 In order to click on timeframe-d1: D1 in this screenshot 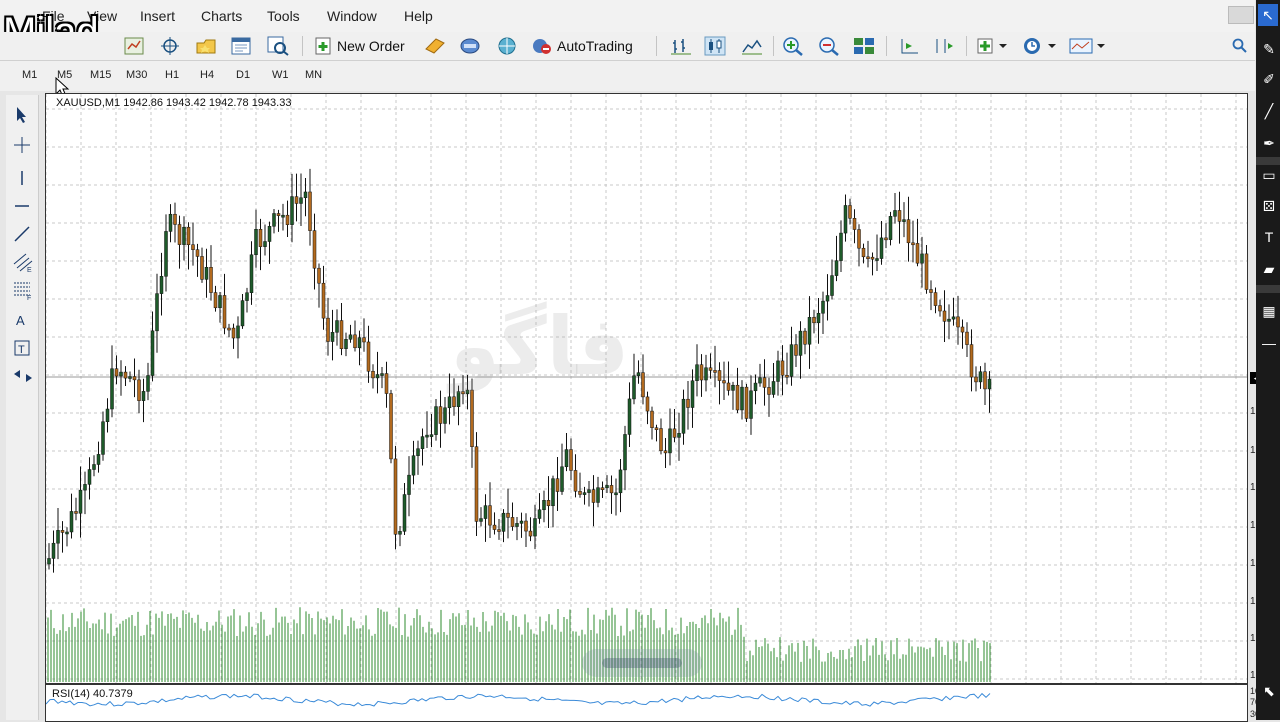, I will do `click(243, 75)`.